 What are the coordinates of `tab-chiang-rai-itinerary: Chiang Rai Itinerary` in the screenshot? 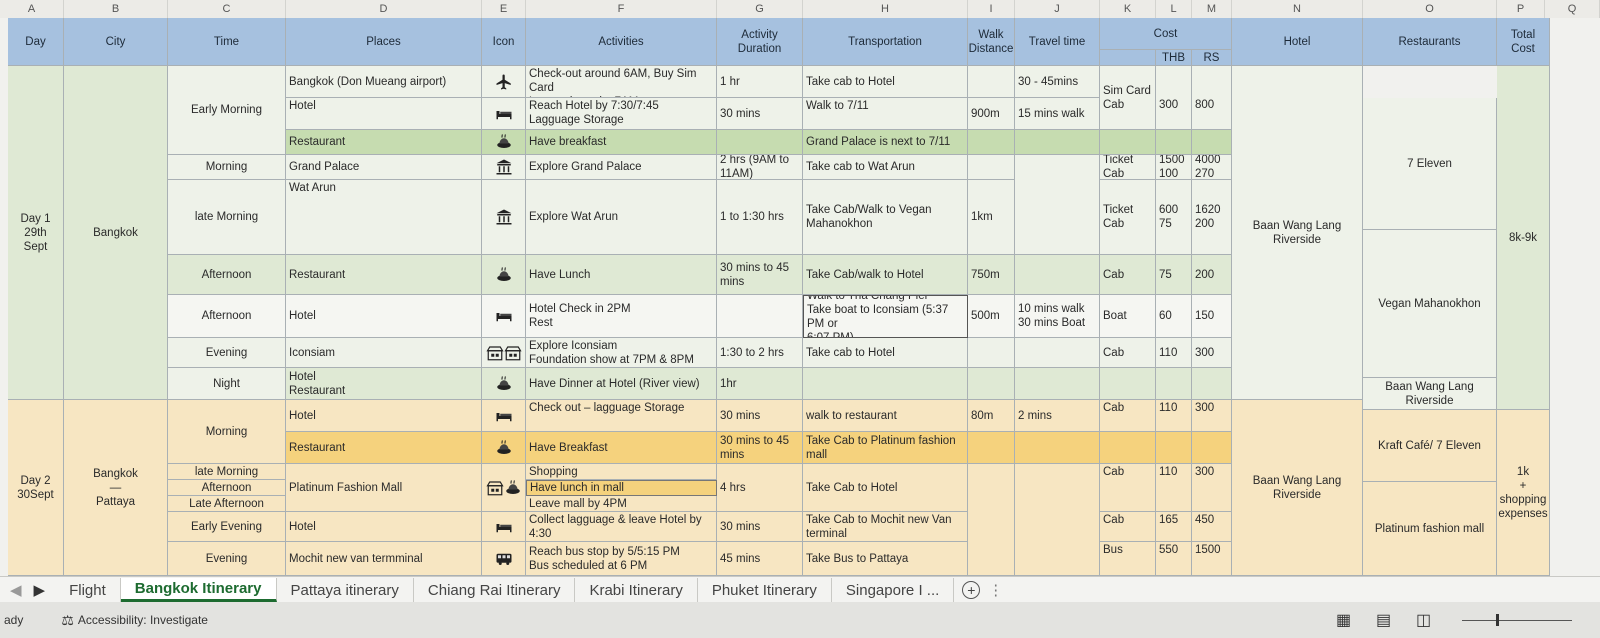 It's located at (495, 590).